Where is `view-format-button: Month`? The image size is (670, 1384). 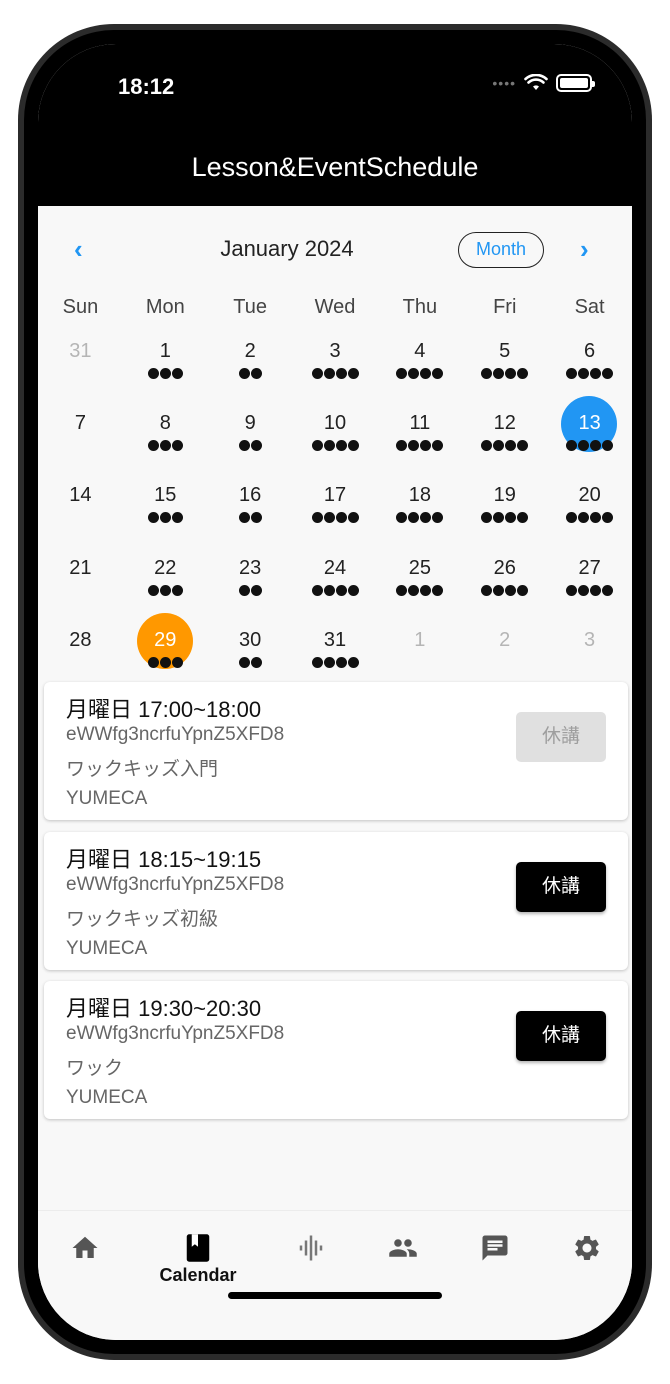 view-format-button: Month is located at coordinates (501, 250).